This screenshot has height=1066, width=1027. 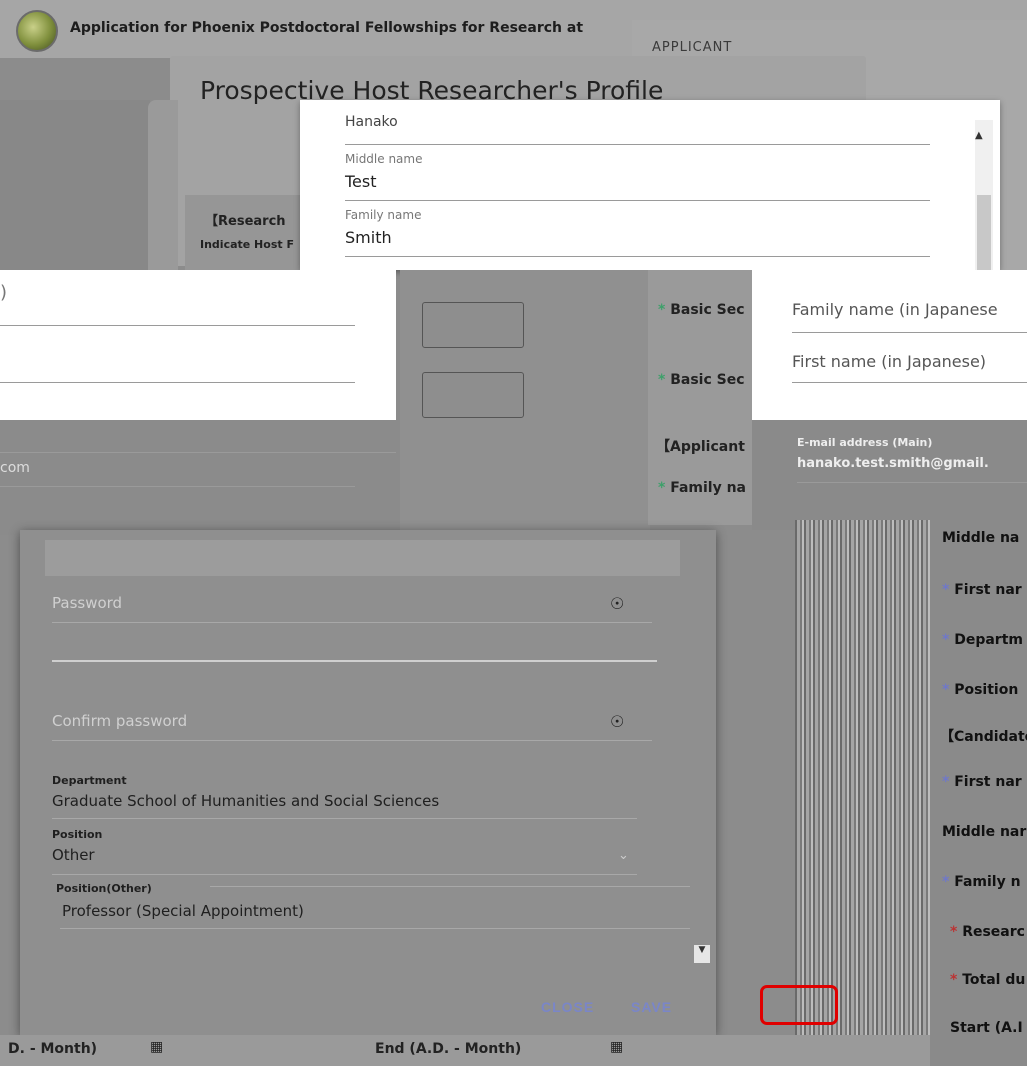 I want to click on family-name-label: Family name, so click(x=383, y=215).